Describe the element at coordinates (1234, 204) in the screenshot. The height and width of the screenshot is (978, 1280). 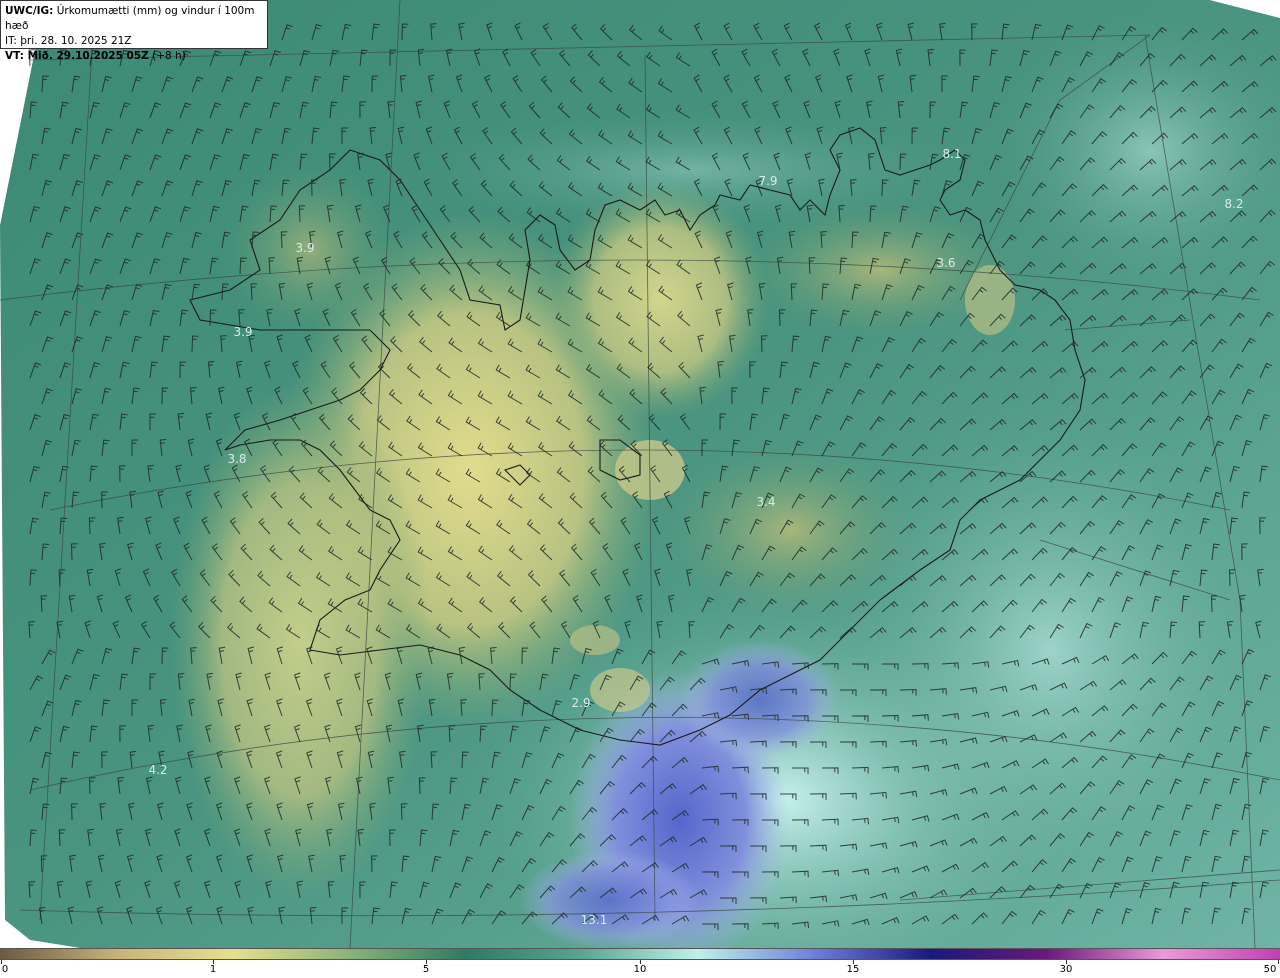
I see `map-label-8-2: 8.2` at that location.